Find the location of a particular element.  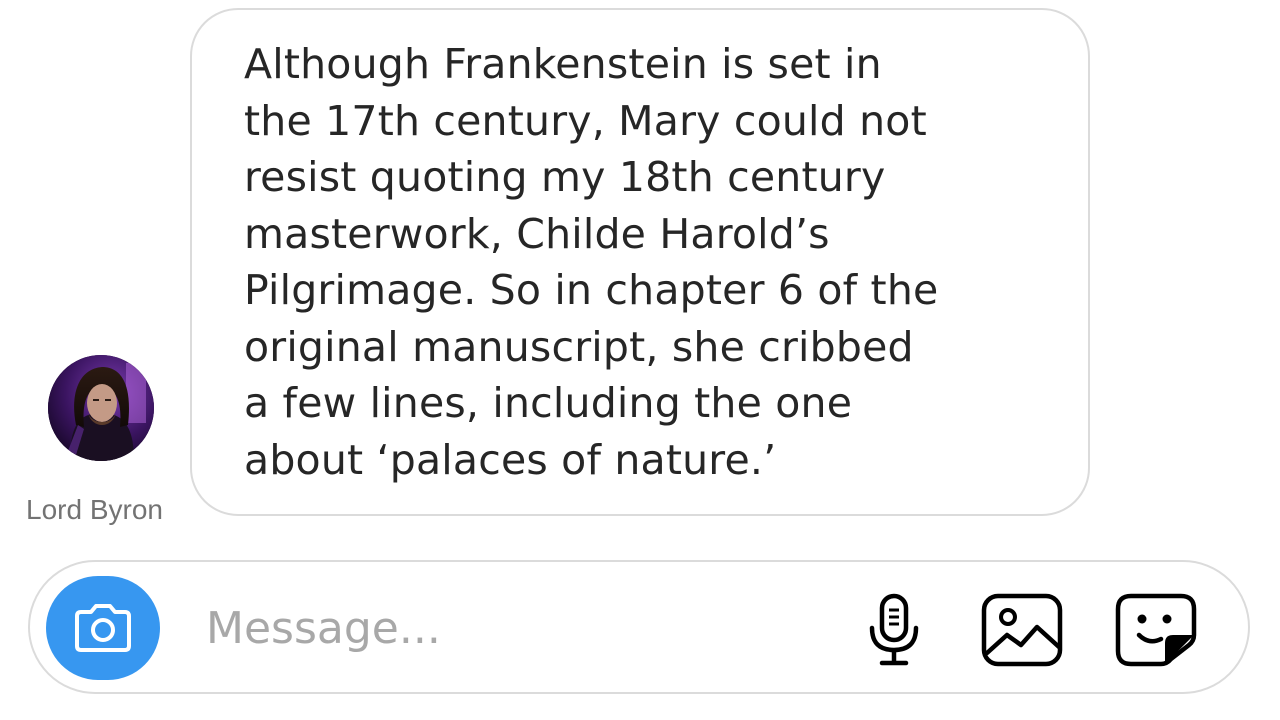

message-line: resist quoting my 18th century is located at coordinates (565, 177).